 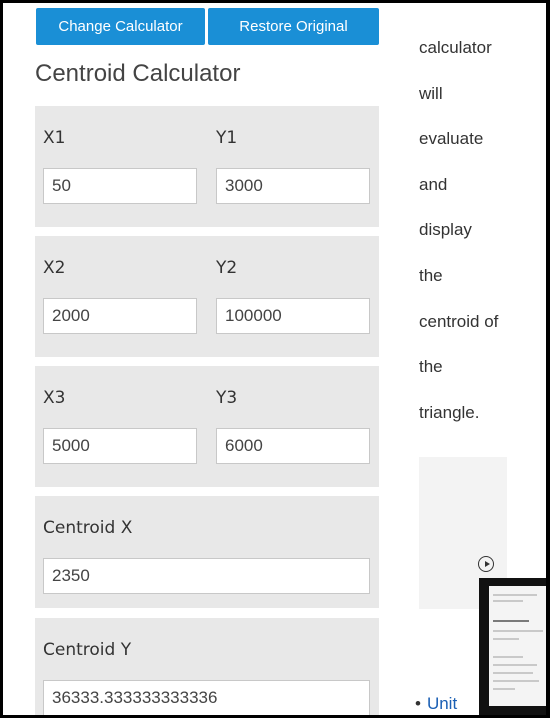 I want to click on play-circle-icon, so click(x=486, y=564).